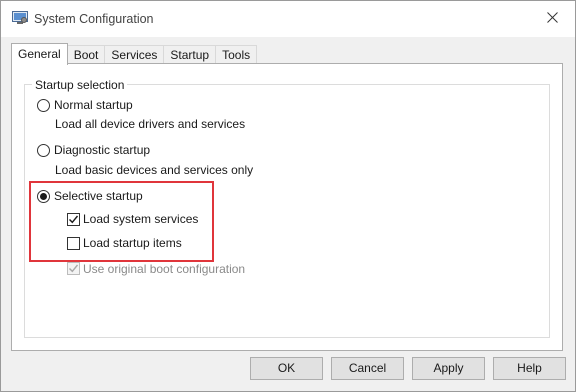 This screenshot has height=392, width=576. Describe the element at coordinates (164, 269) in the screenshot. I see `use-original-boot-label: Use original boot configuration` at that location.